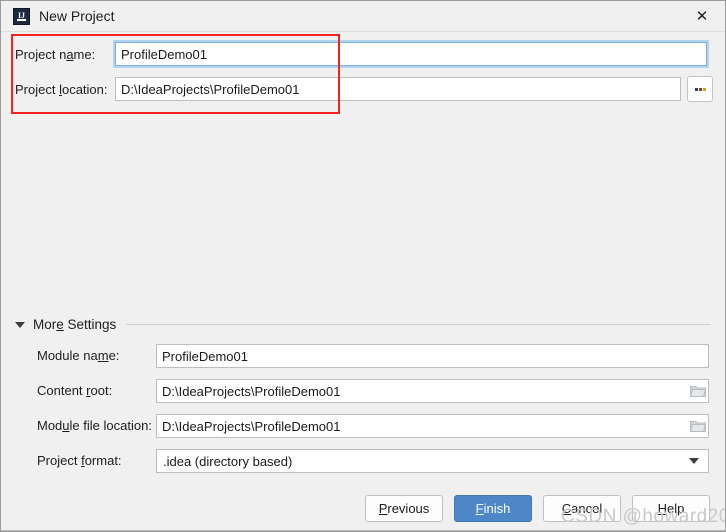 The width and height of the screenshot is (726, 532). I want to click on project-name-input, so click(411, 54).